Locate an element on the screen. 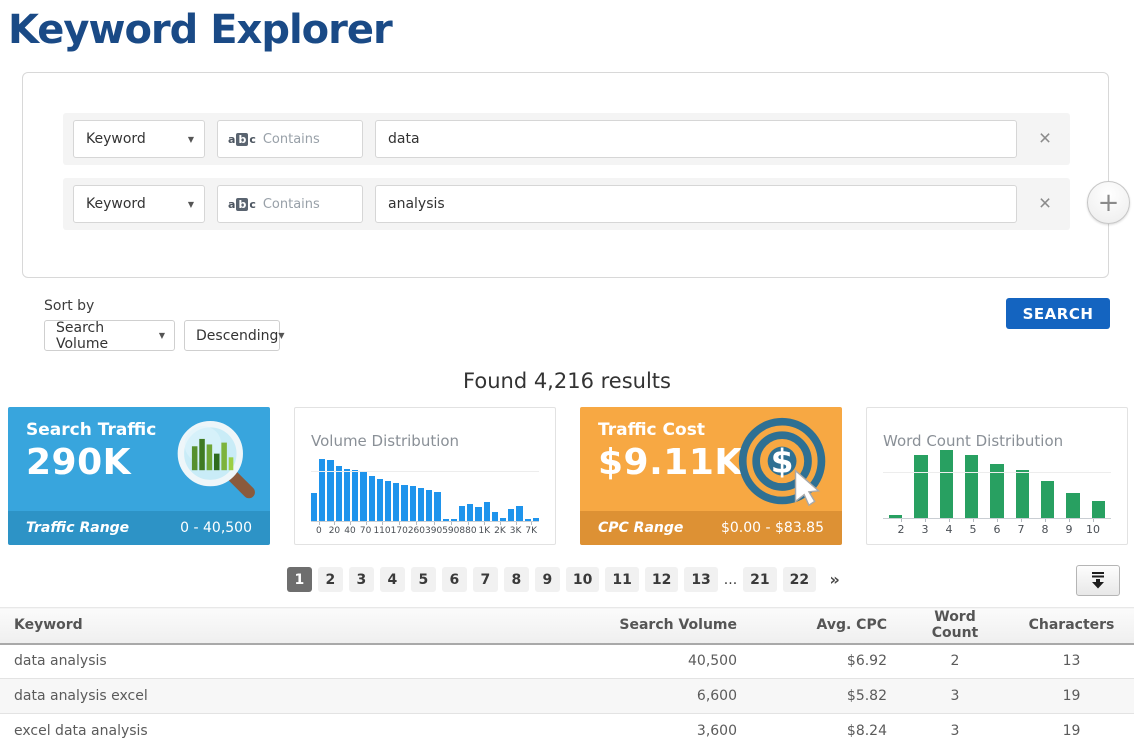 The image size is (1134, 748). sort-field-select: Search Volume ▼ is located at coordinates (109, 336).